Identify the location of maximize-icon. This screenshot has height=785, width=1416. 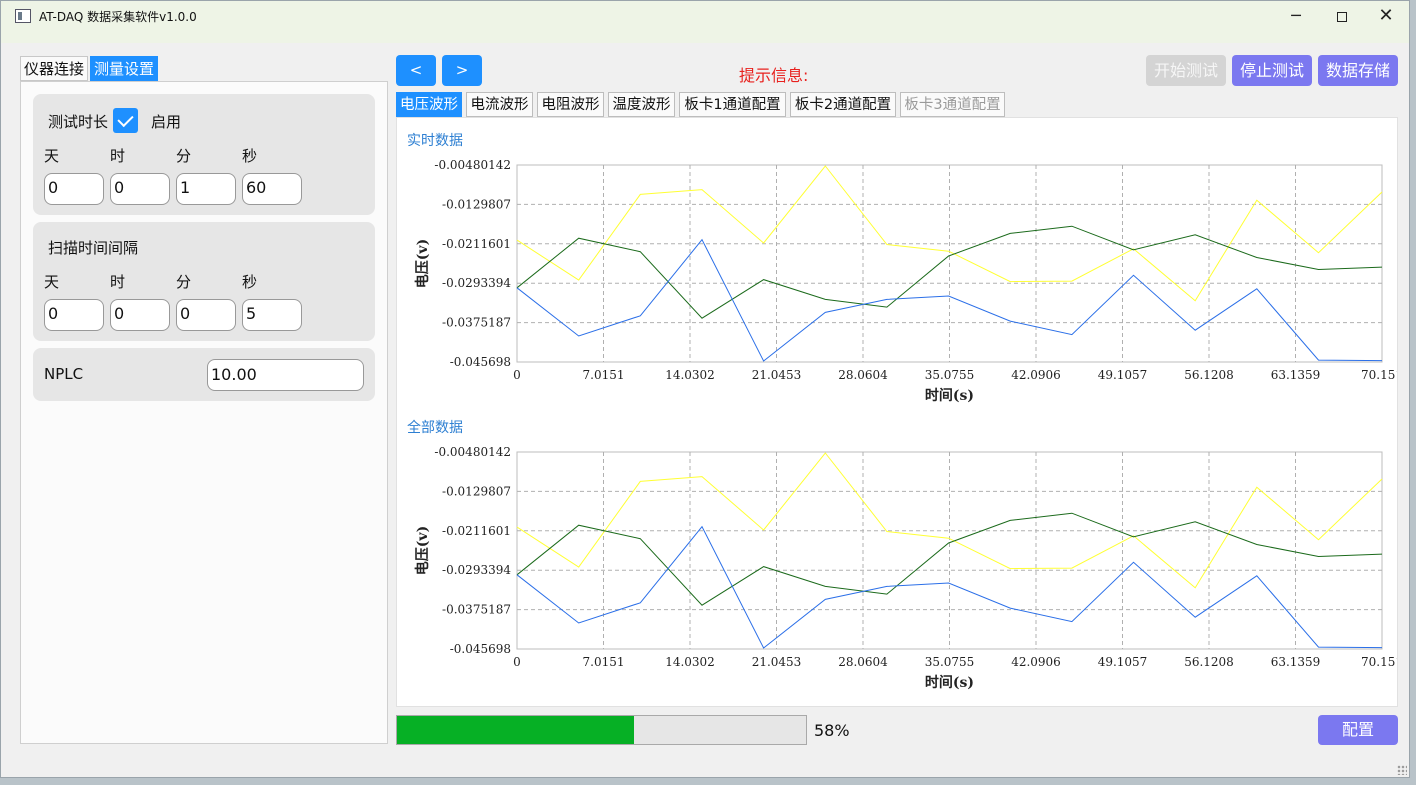
(1342, 17).